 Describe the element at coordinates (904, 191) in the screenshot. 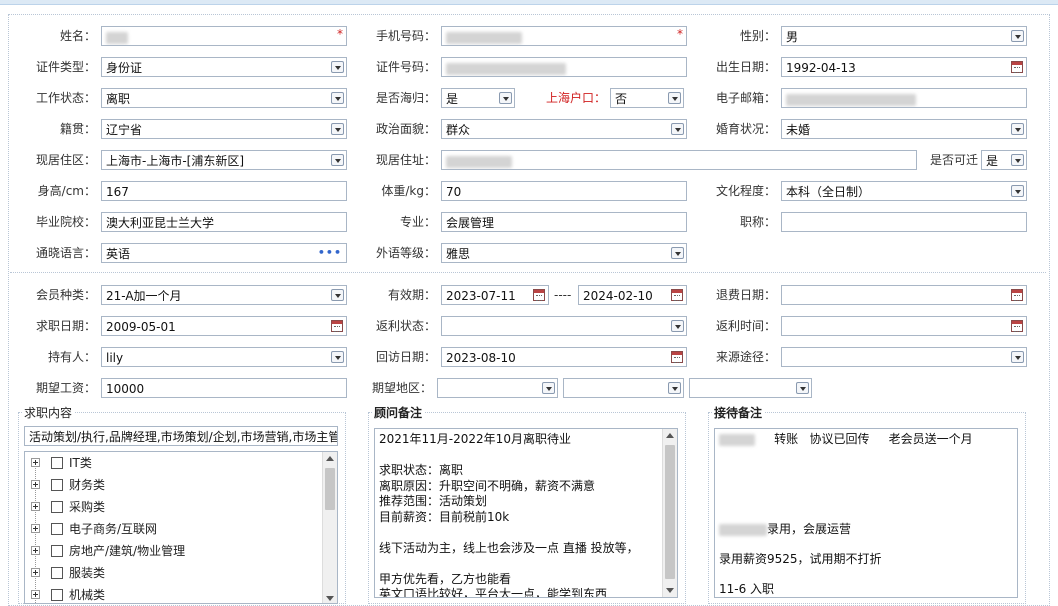

I see `edu-select: 本科（全日制）` at that location.